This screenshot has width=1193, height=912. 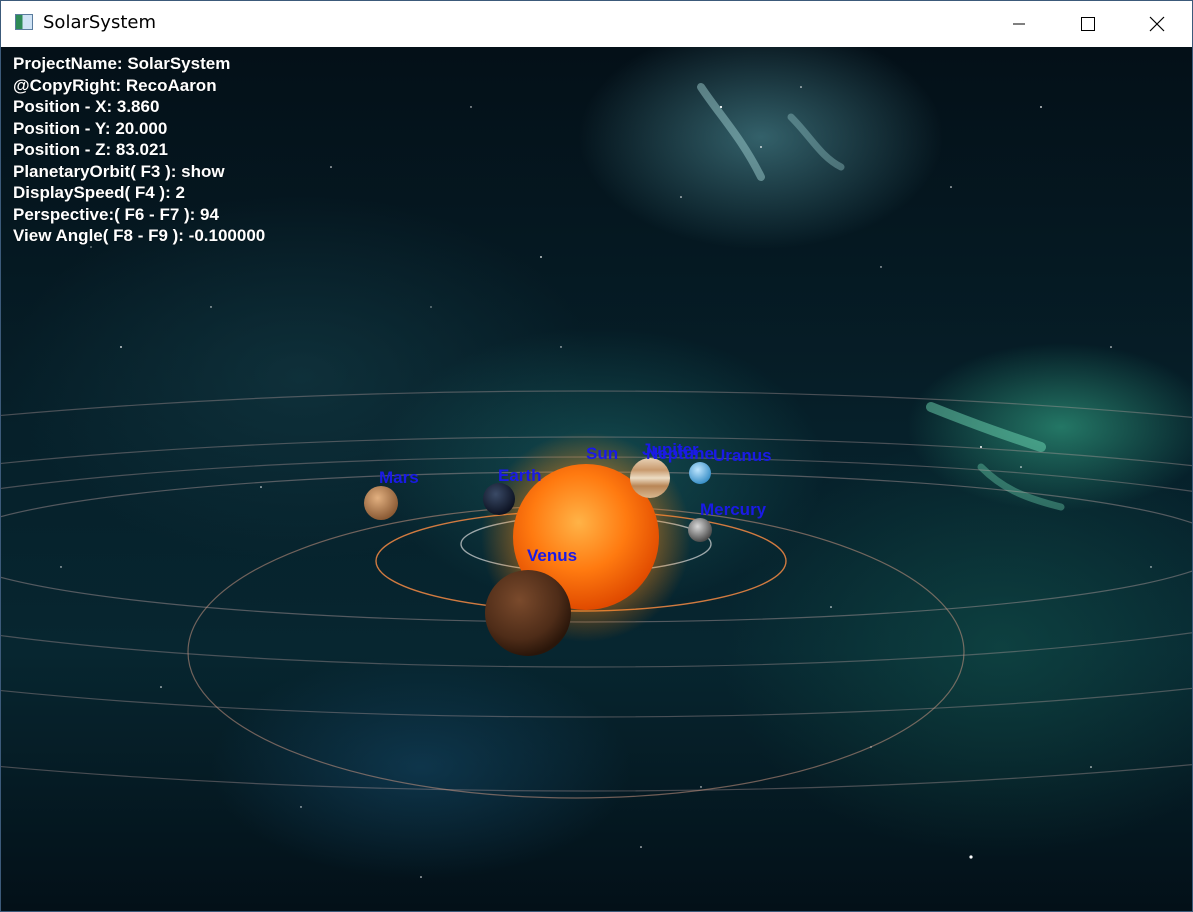 What do you see at coordinates (139, 235) in the screenshot?
I see `hud-view-angle: View Angle( F8 - F9 ): -0.100000` at bounding box center [139, 235].